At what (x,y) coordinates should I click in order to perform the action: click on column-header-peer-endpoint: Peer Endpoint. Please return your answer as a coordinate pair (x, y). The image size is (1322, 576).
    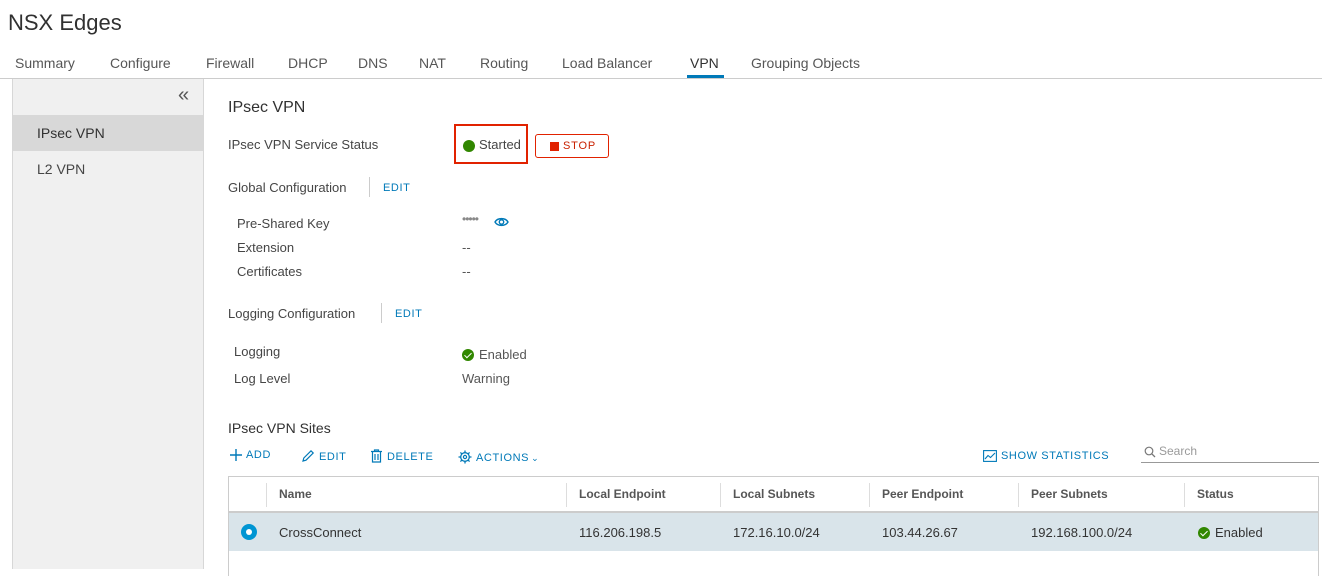
    Looking at the image, I should click on (922, 494).